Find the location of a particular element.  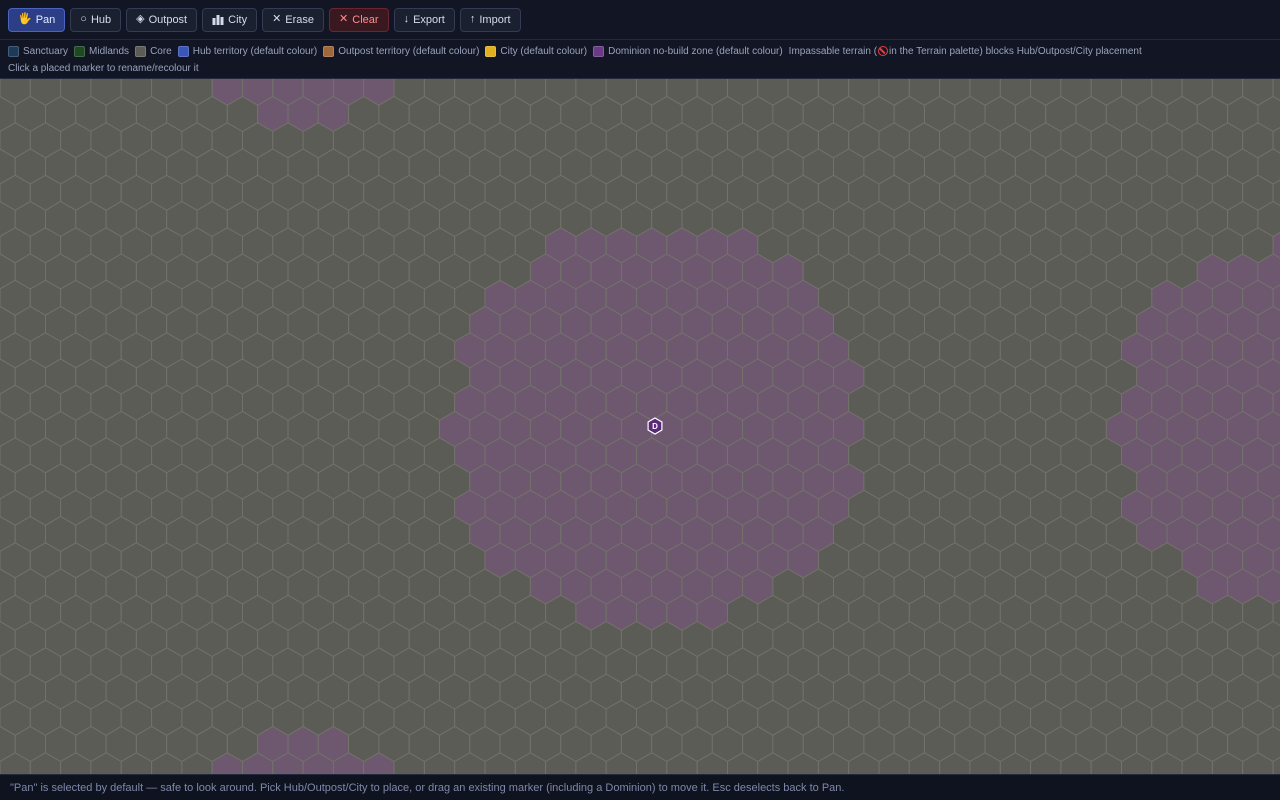

legend-item-core: Core is located at coordinates (153, 51).